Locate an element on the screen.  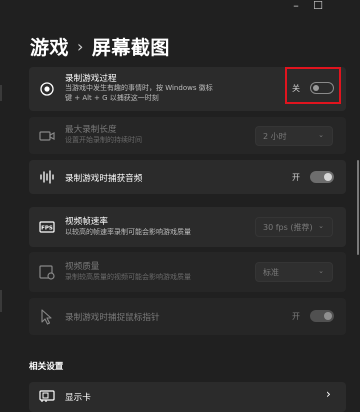
capture-audio-card: 录制游戏时捕获音频 开 is located at coordinates (187, 177).